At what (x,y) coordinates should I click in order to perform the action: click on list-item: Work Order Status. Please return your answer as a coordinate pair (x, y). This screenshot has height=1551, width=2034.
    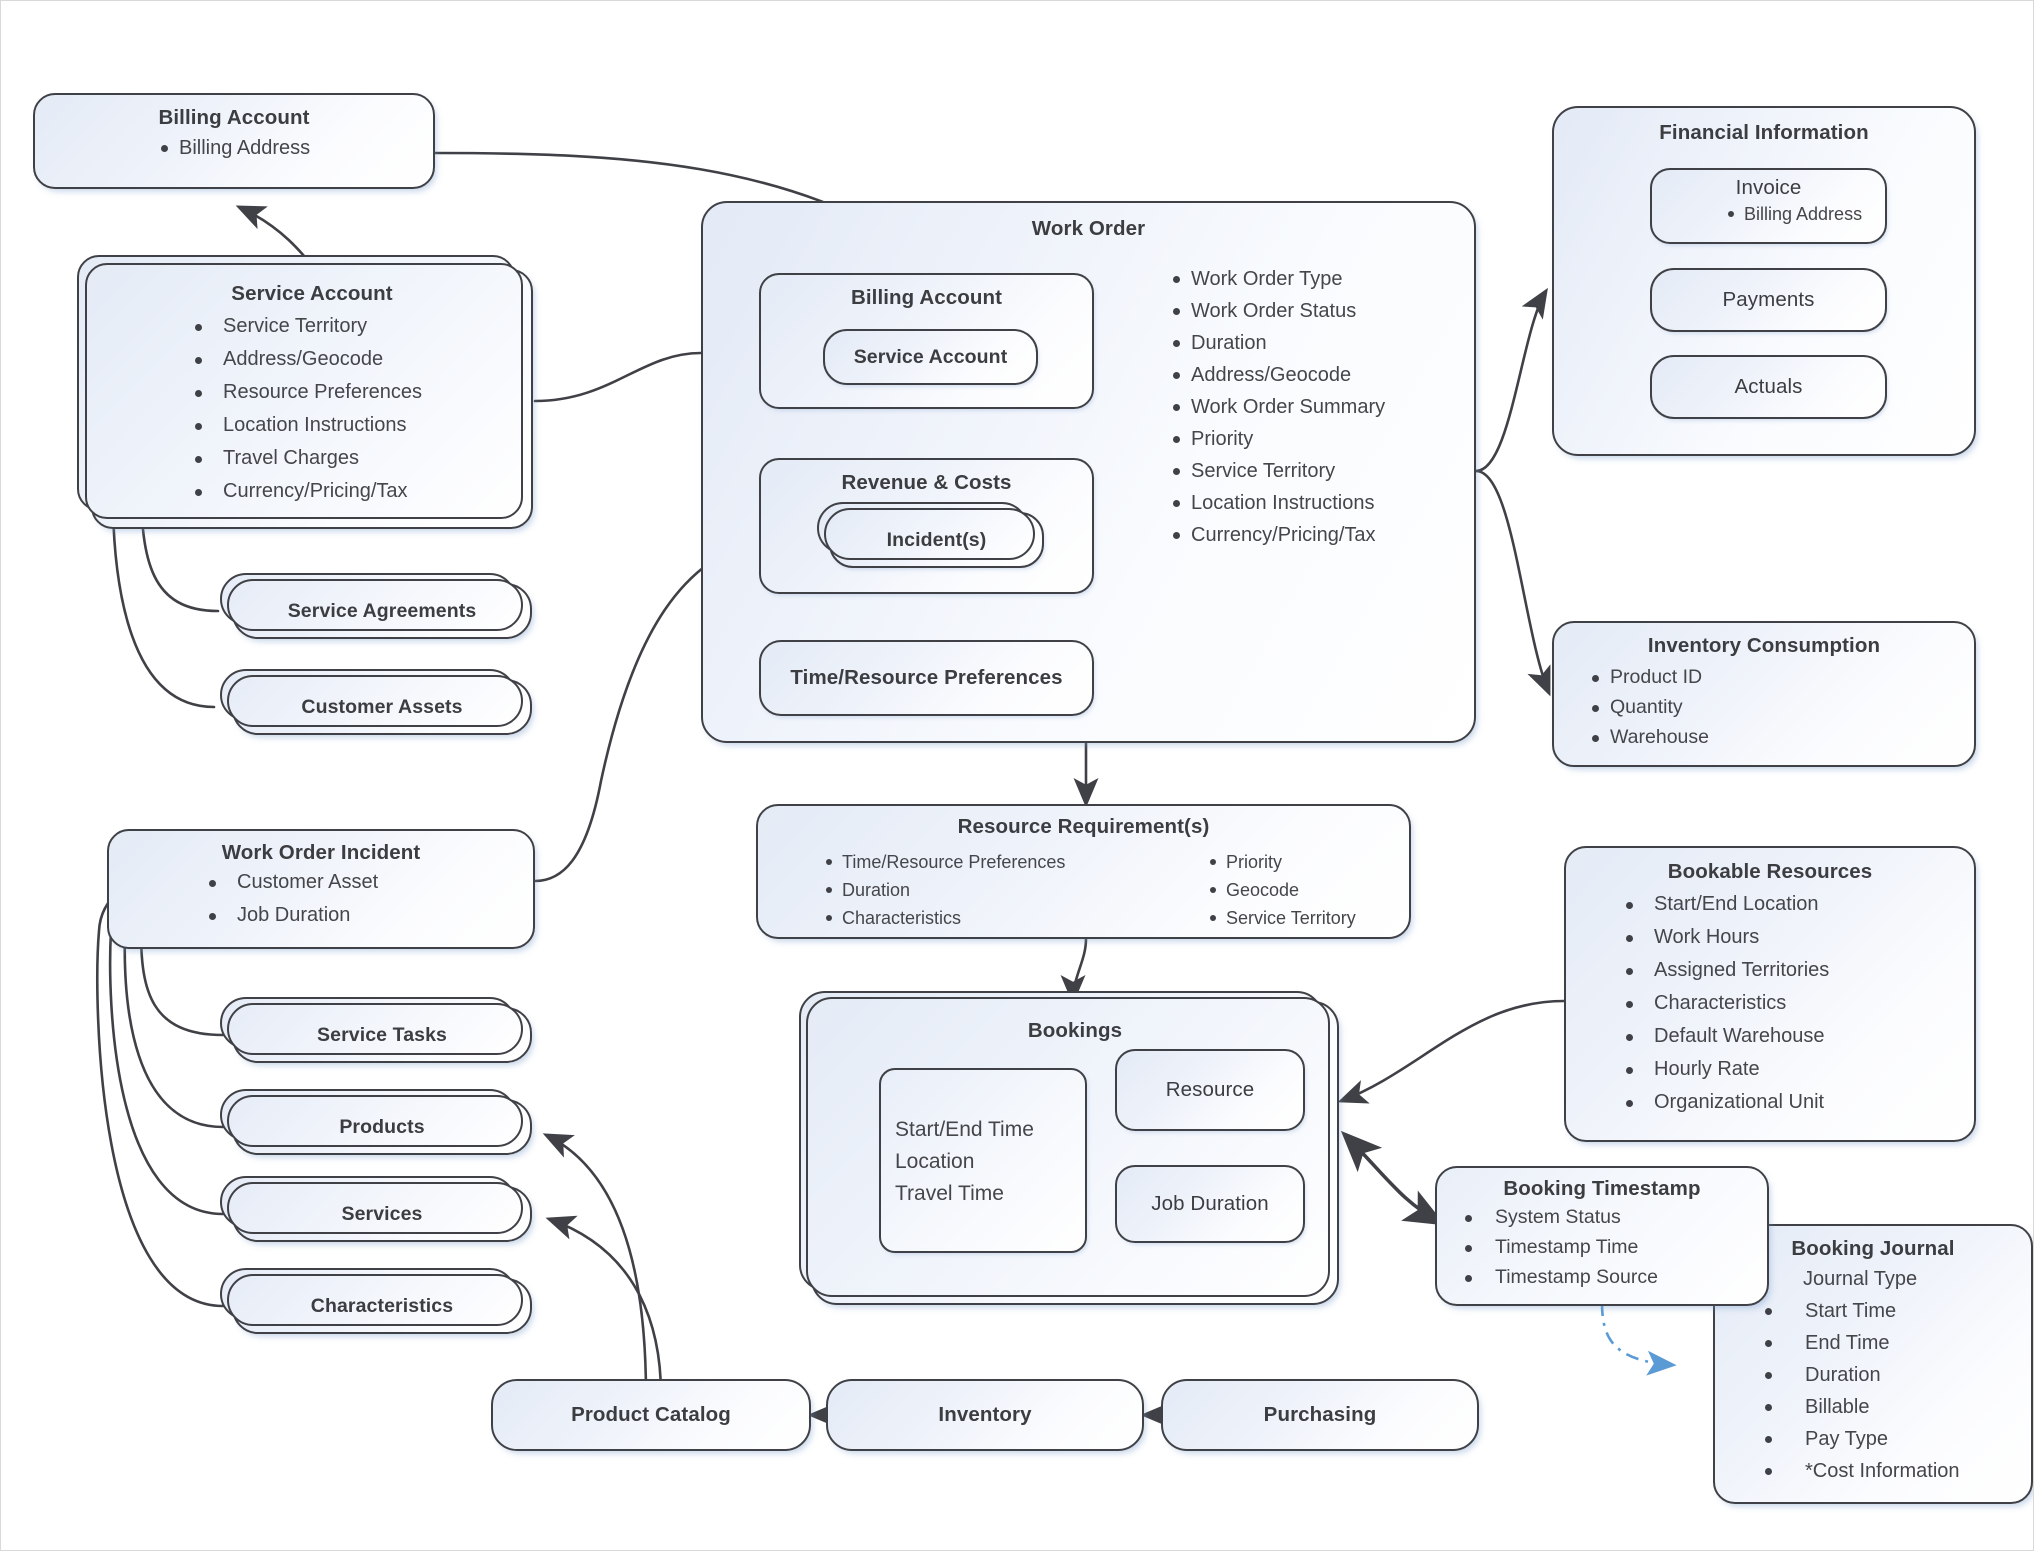
    Looking at the image, I should click on (1277, 311).